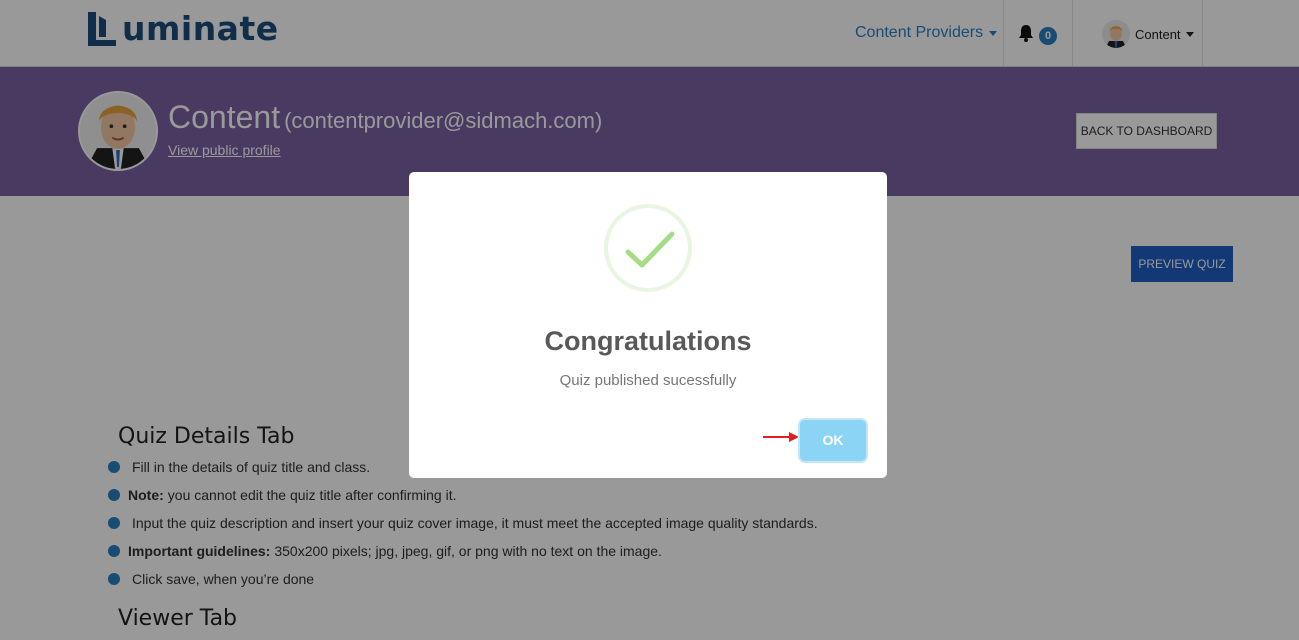  I want to click on checkmark-icon, so click(650, 249).